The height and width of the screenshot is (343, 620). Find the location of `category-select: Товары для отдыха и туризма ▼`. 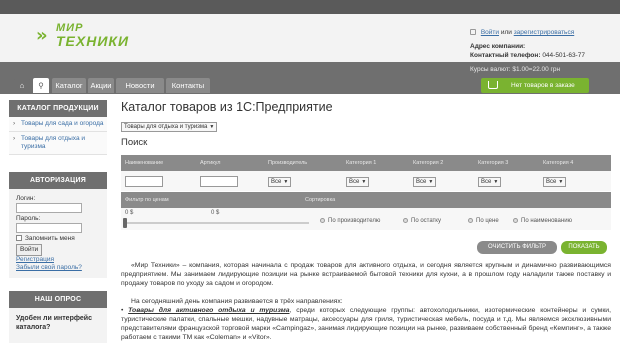

category-select: Товары для отдыха и туризма ▼ is located at coordinates (169, 127).